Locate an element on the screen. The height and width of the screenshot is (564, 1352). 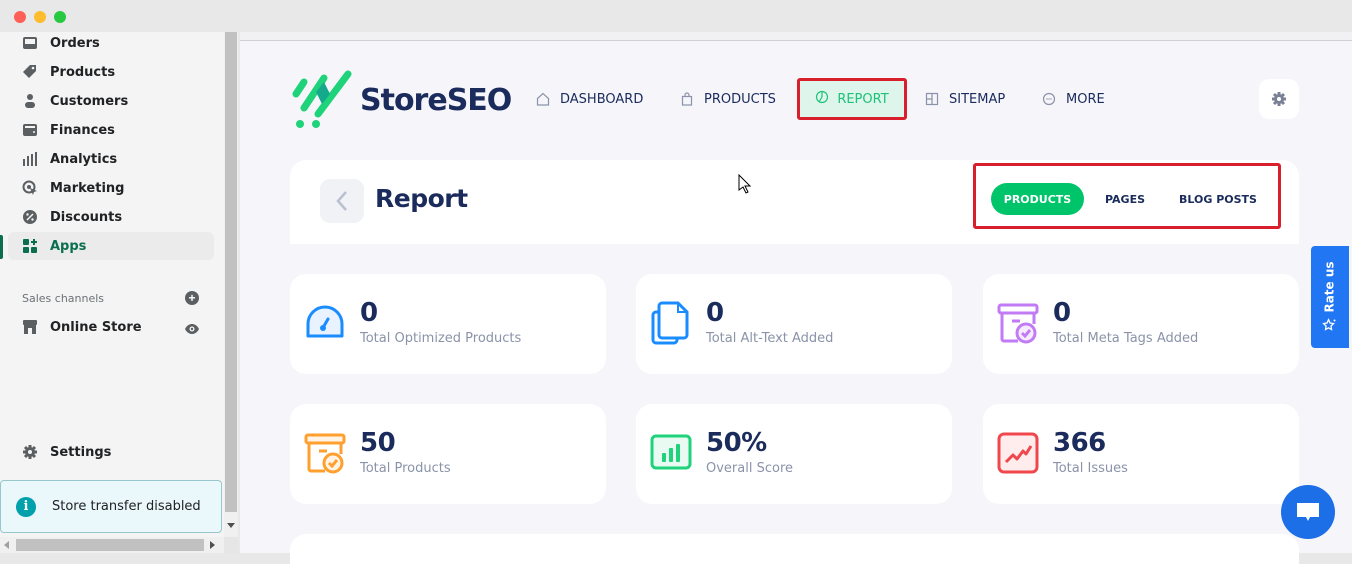
app-settings-button is located at coordinates (1279, 99).